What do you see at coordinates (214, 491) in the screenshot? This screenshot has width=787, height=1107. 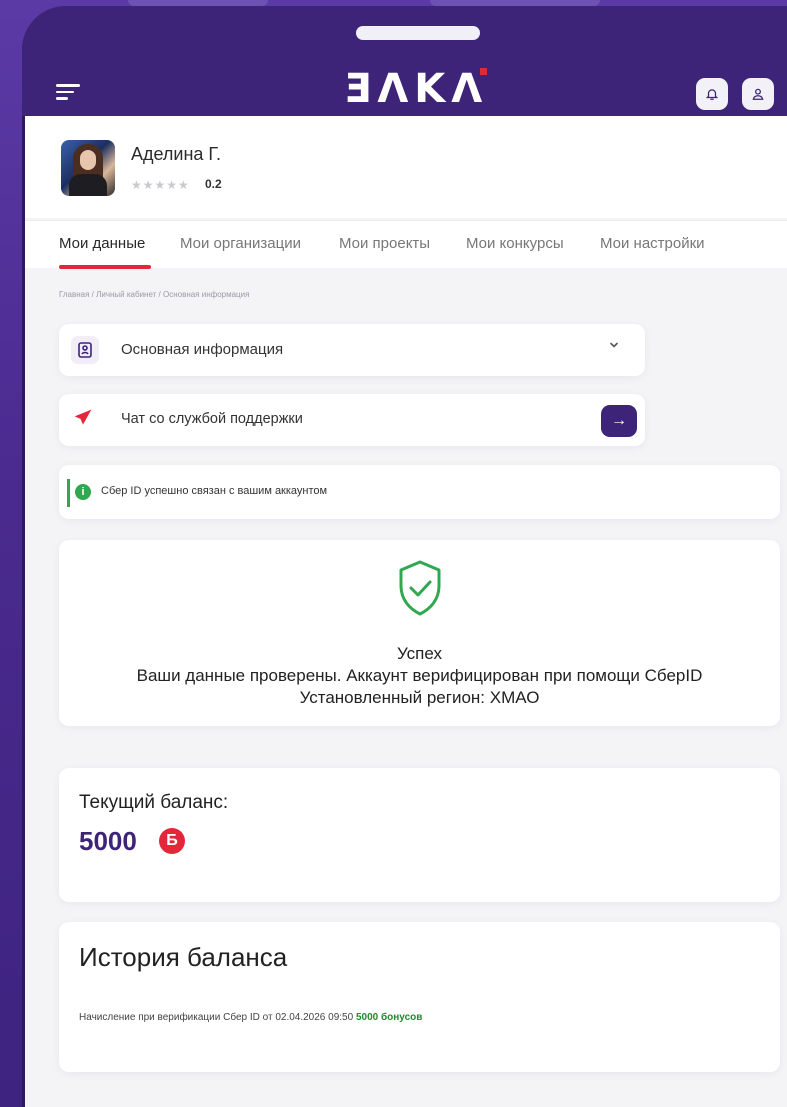 I see `notice-text: Сбер ID успешно связан с вашим аккаунтом` at bounding box center [214, 491].